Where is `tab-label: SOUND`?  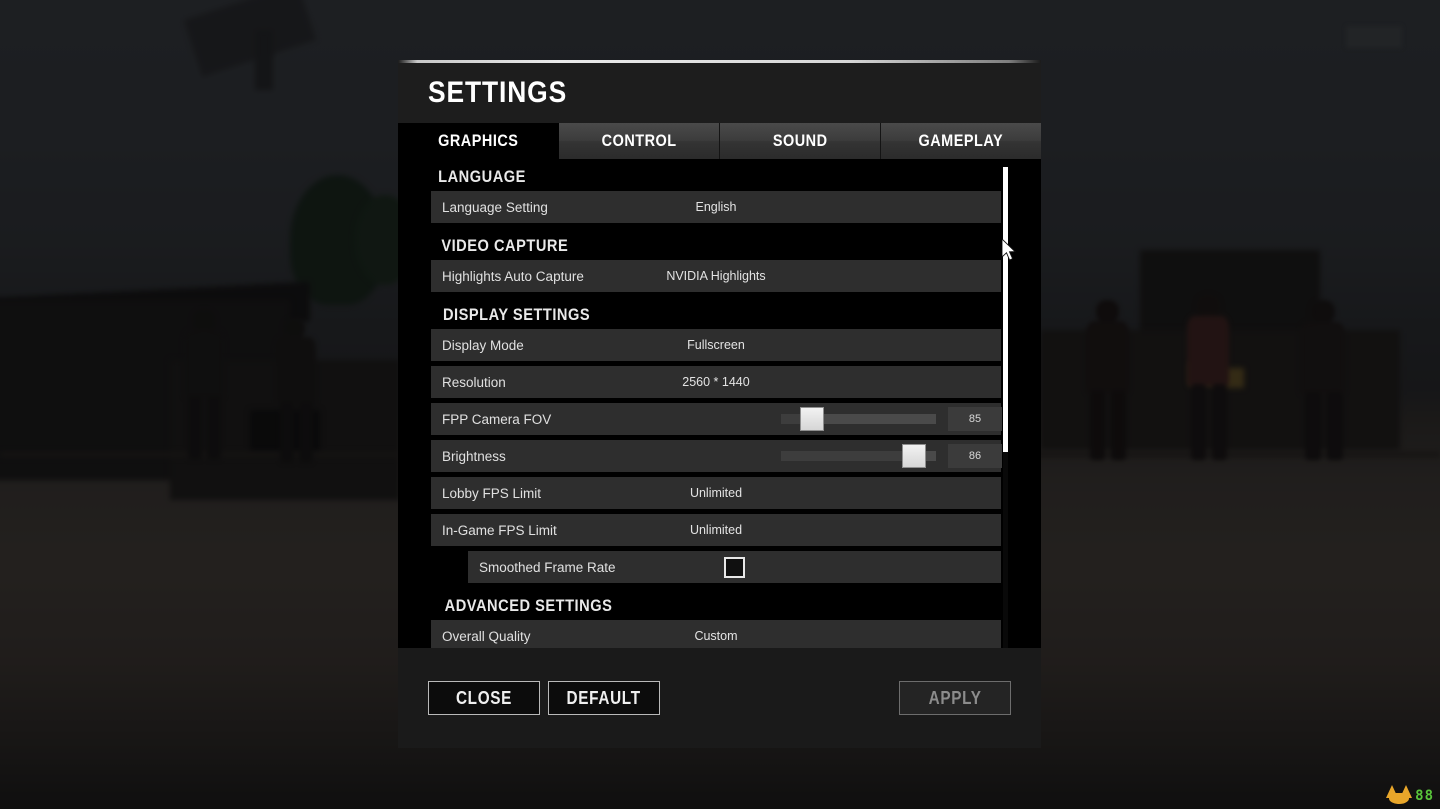
tab-label: SOUND is located at coordinates (800, 140).